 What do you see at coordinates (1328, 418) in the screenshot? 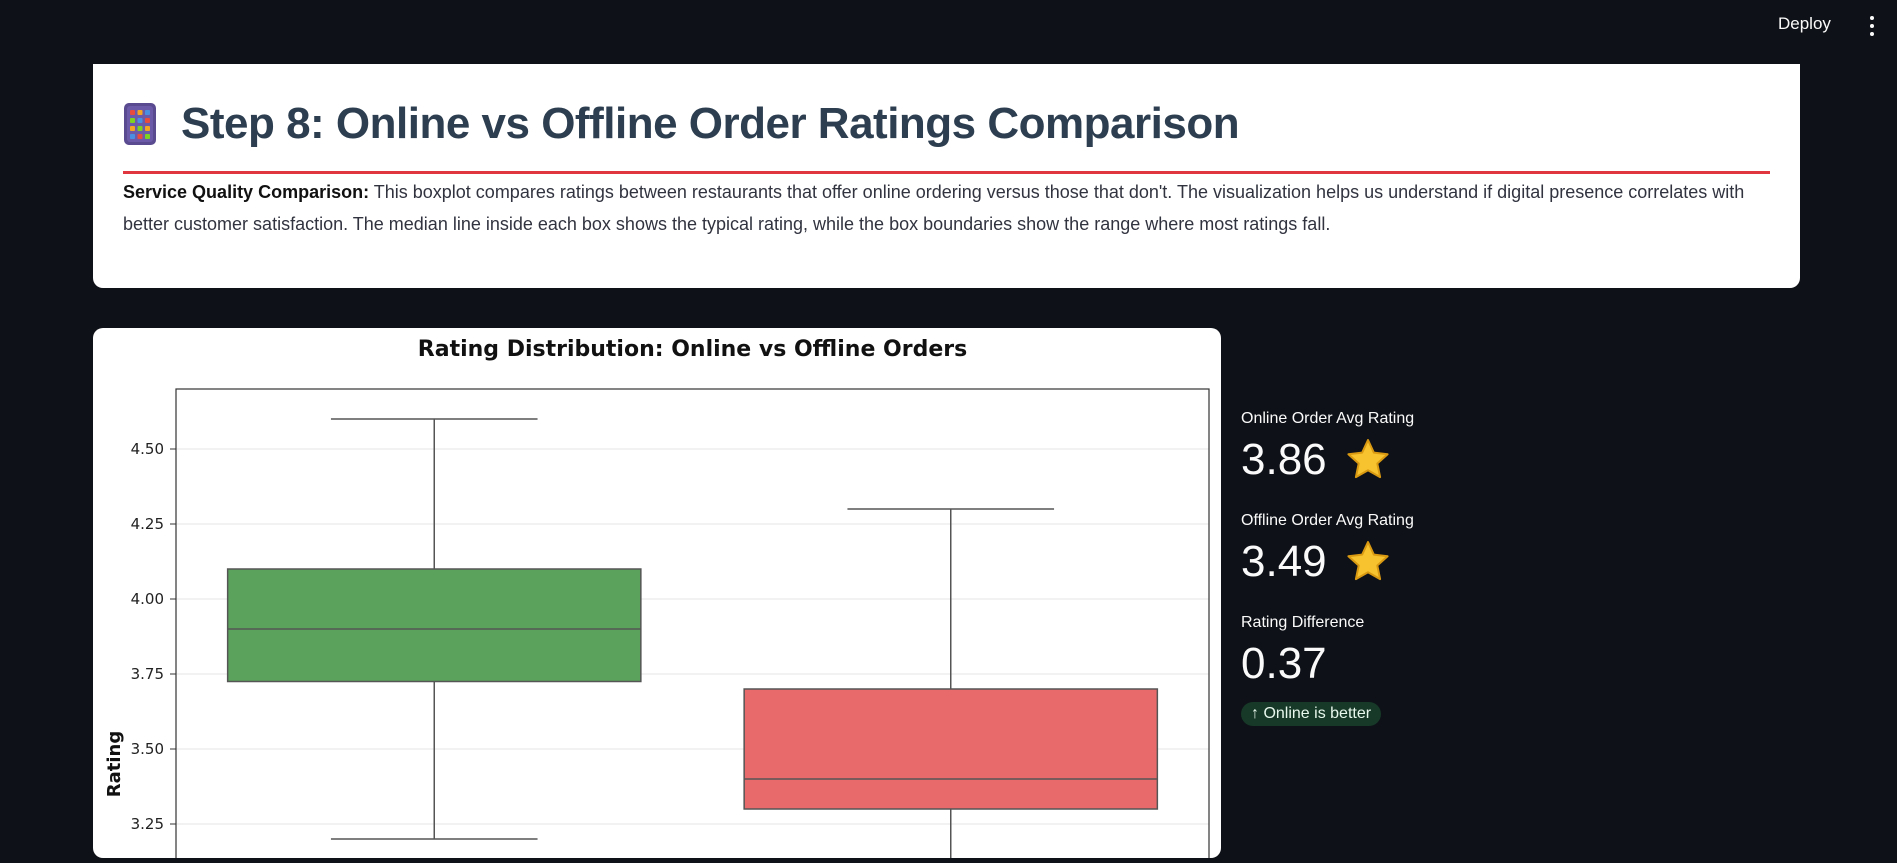
I see `metric-online-label: Online Order Avg Rating` at bounding box center [1328, 418].